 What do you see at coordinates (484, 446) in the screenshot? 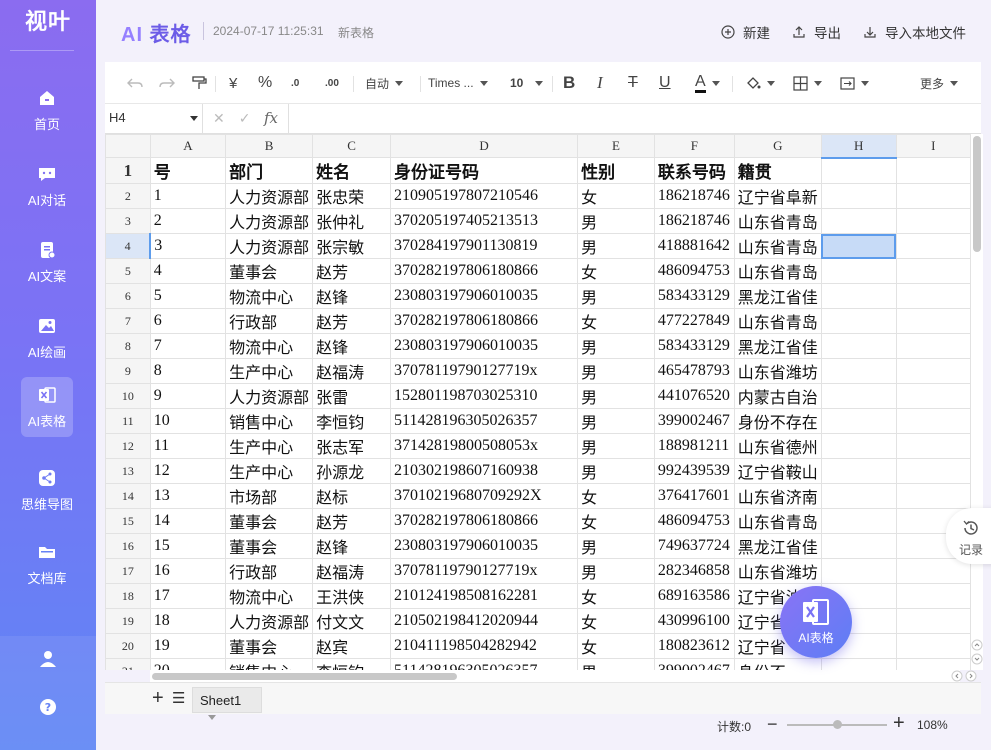
I see `cell: 37142819800508053x` at bounding box center [484, 446].